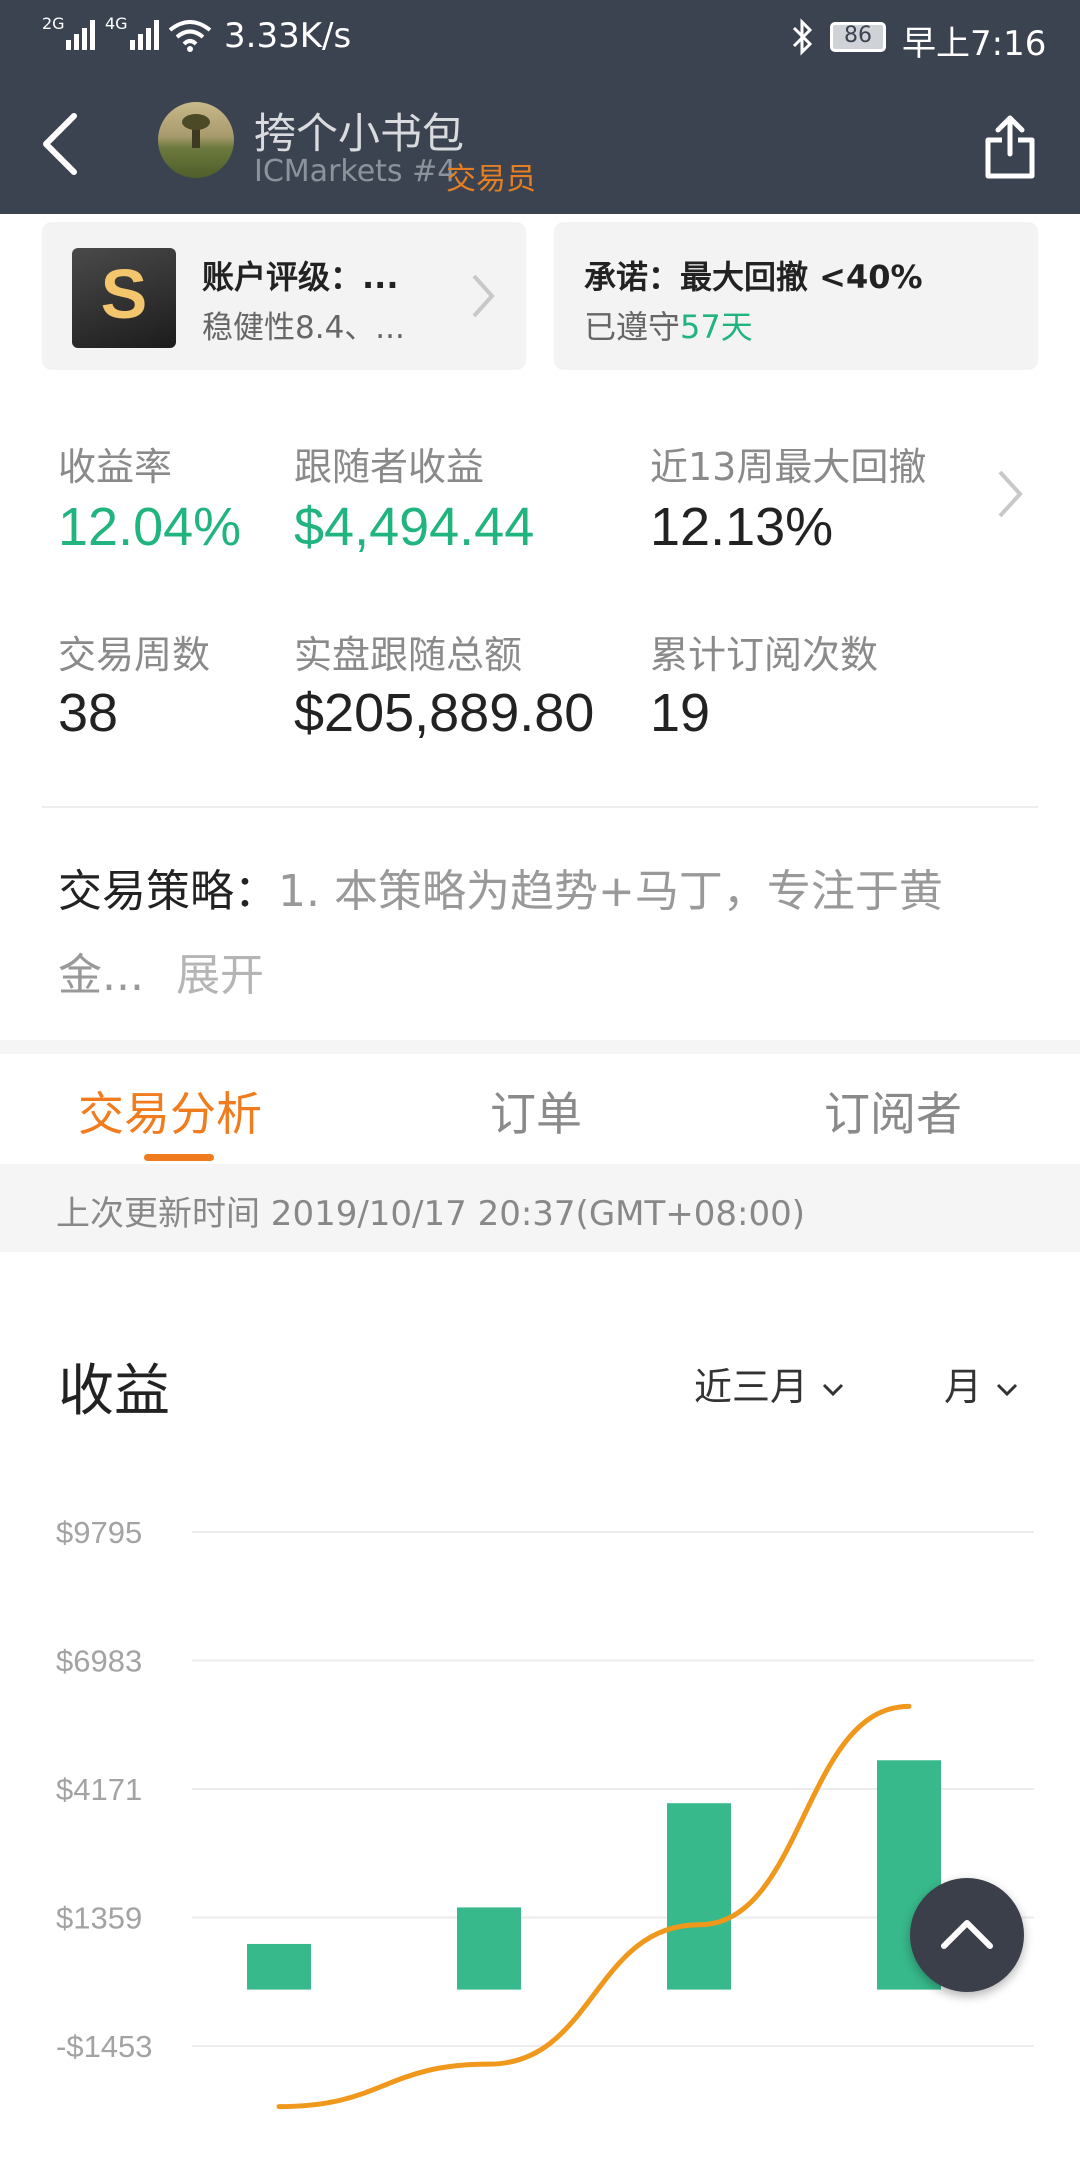  What do you see at coordinates (408, 655) in the screenshot?
I see `follow-total-label: 实盘跟随总额` at bounding box center [408, 655].